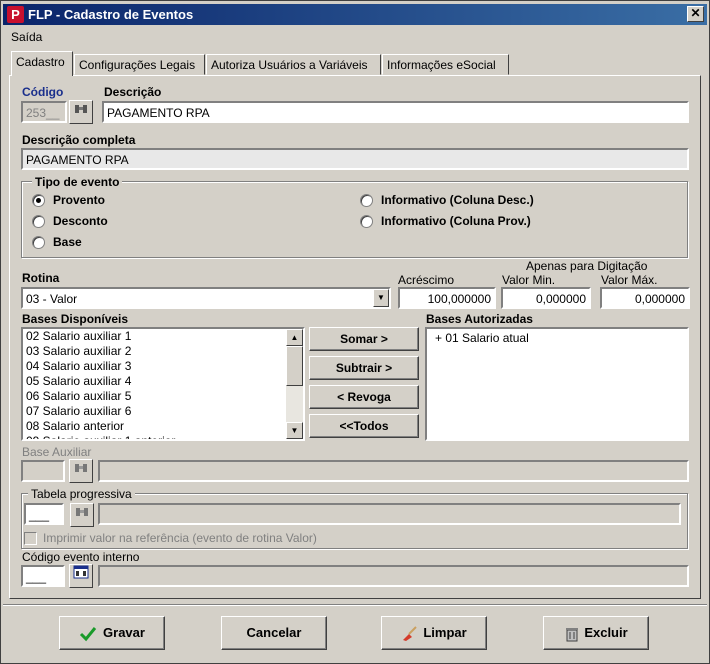 The height and width of the screenshot is (664, 710). I want to click on bases-disponiveis-label: Bases Disponíveis, so click(75, 319).